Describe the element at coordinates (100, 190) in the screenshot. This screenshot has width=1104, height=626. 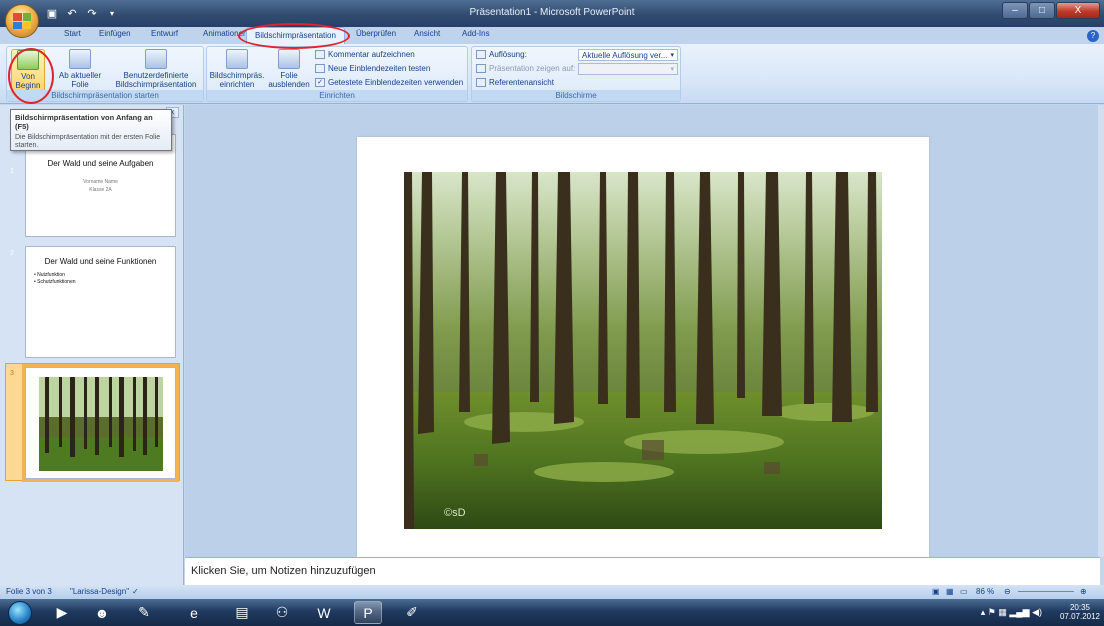
I see `slide-subtitle: Klasse 2A` at that location.